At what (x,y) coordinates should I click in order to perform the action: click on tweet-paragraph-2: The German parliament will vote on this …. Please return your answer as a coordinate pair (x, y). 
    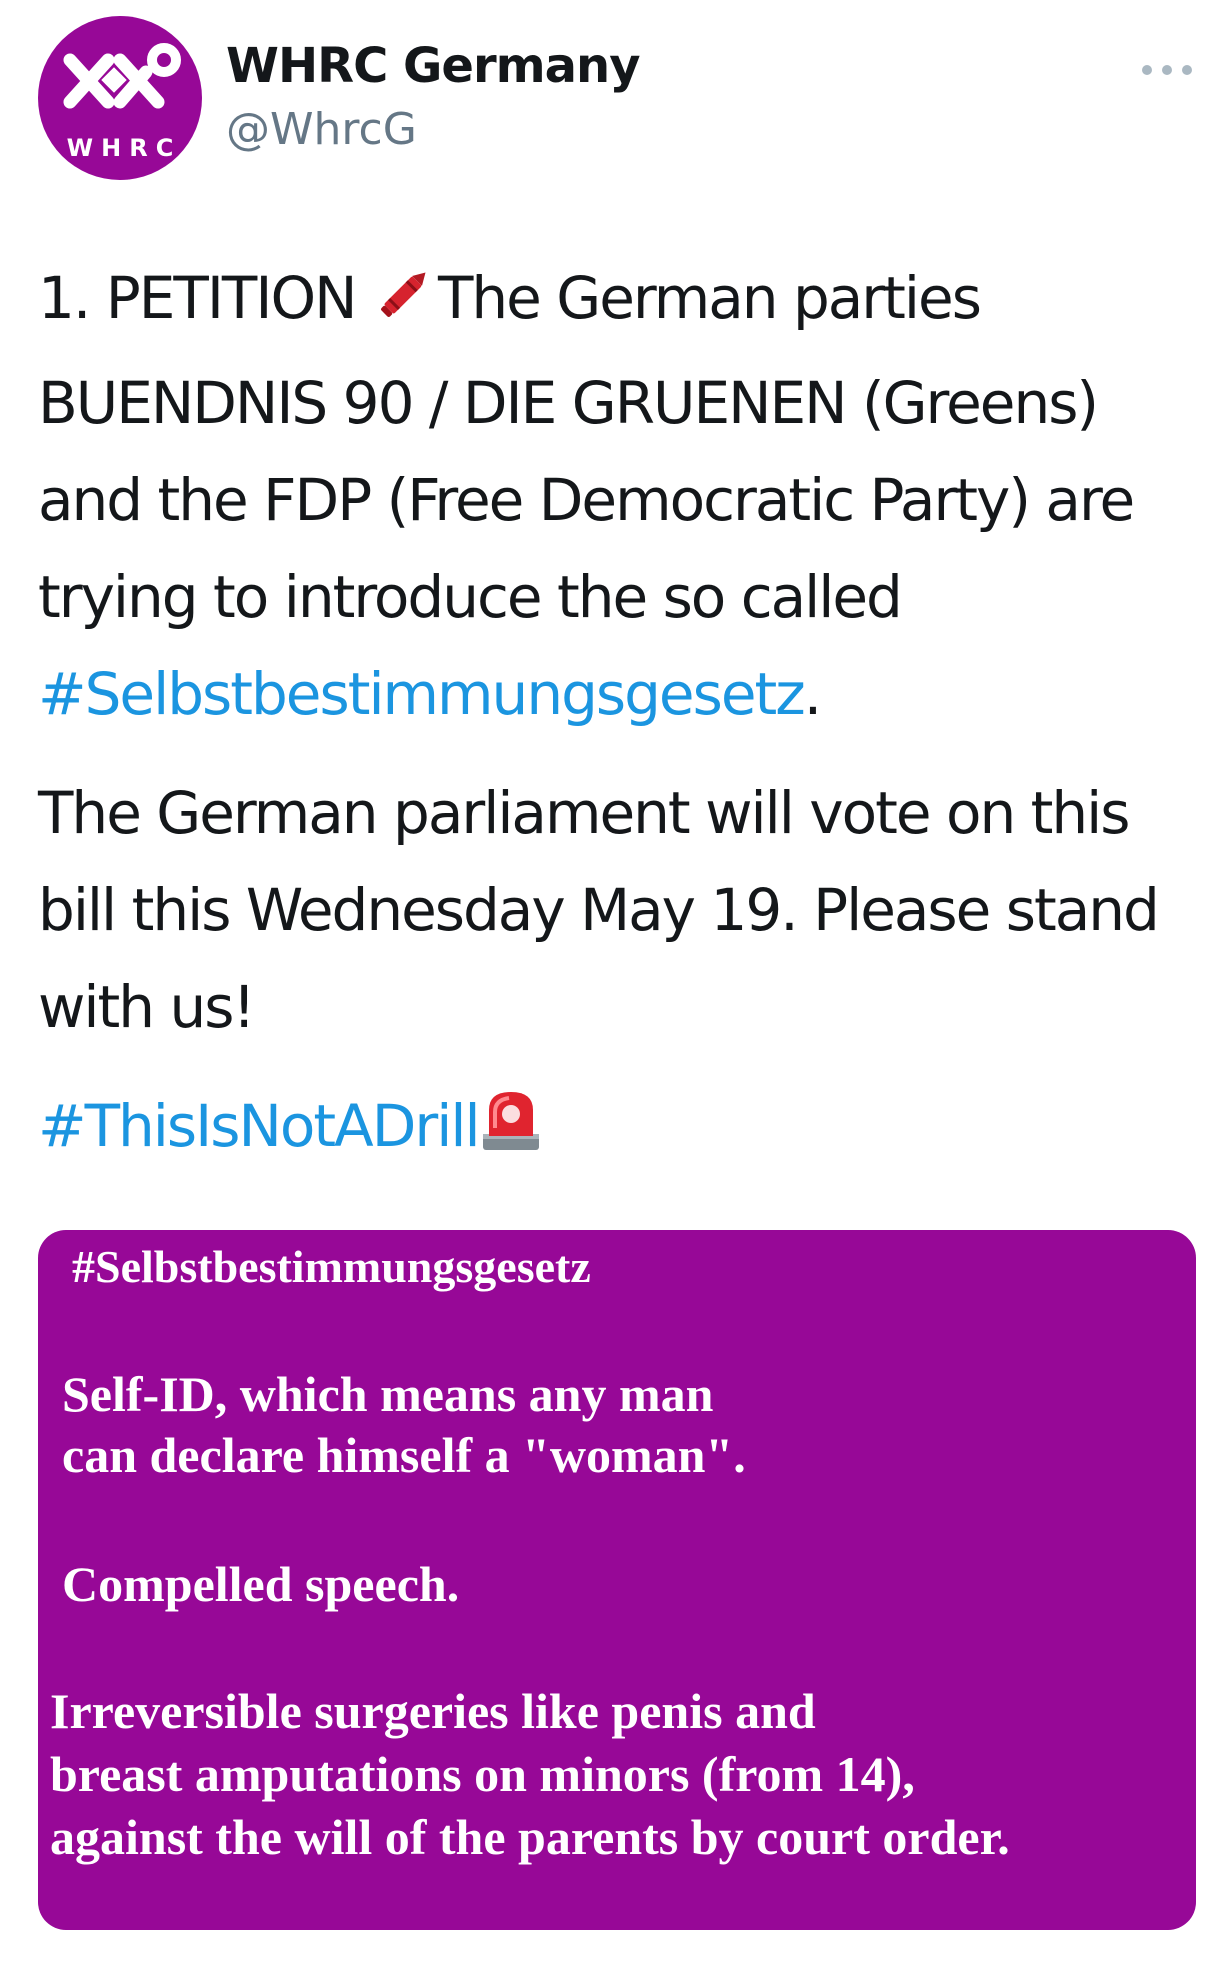
    Looking at the image, I should click on (599, 910).